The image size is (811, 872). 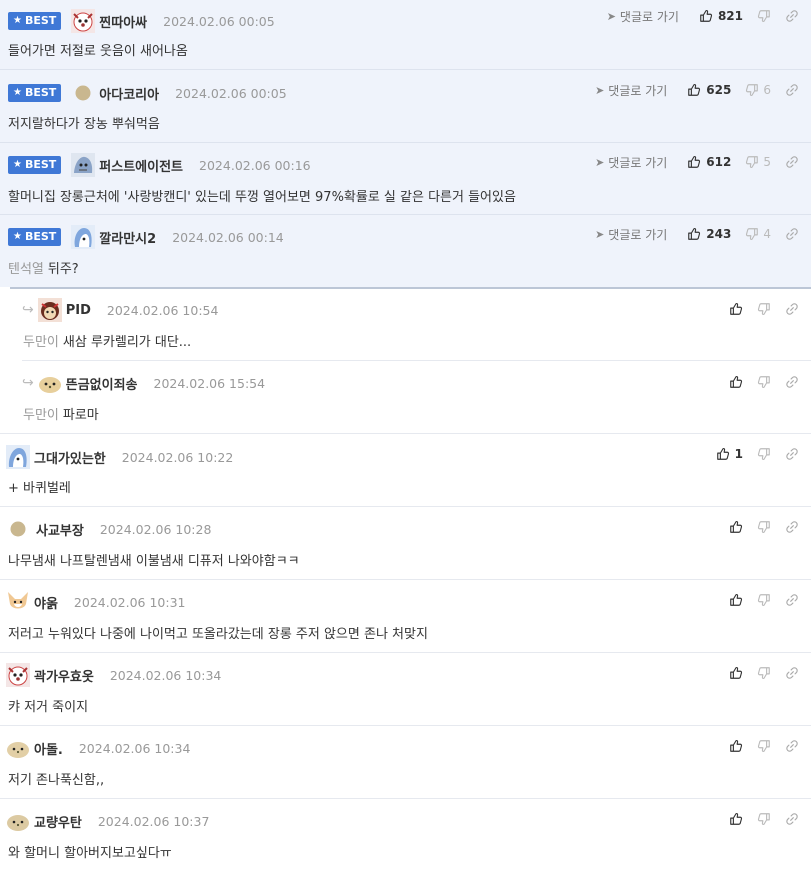 I want to click on like-button: 243, so click(x=709, y=234).